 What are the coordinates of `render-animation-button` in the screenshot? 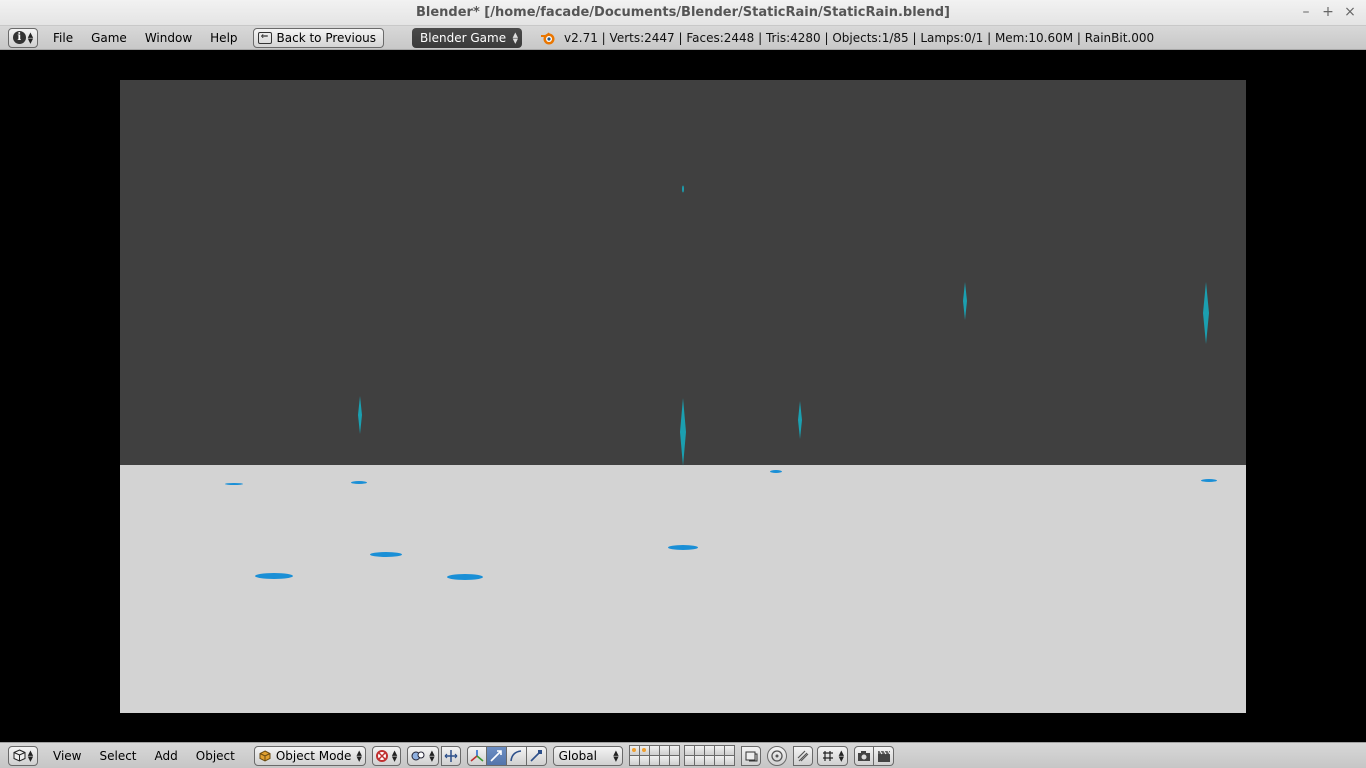 It's located at (884, 755).